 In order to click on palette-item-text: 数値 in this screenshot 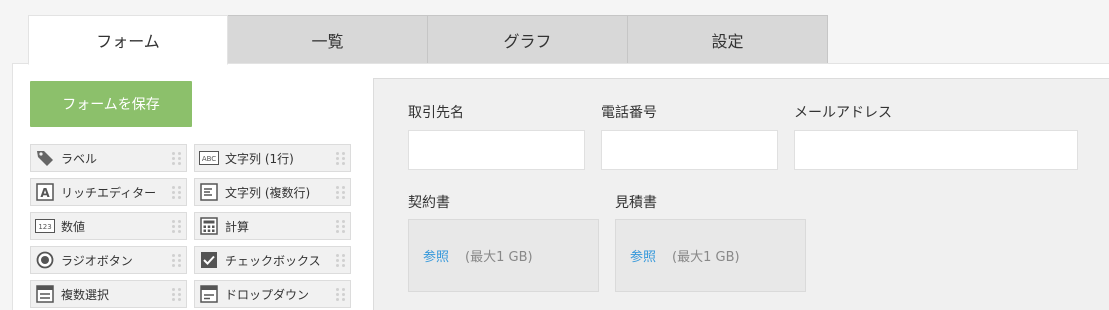, I will do `click(73, 226)`.